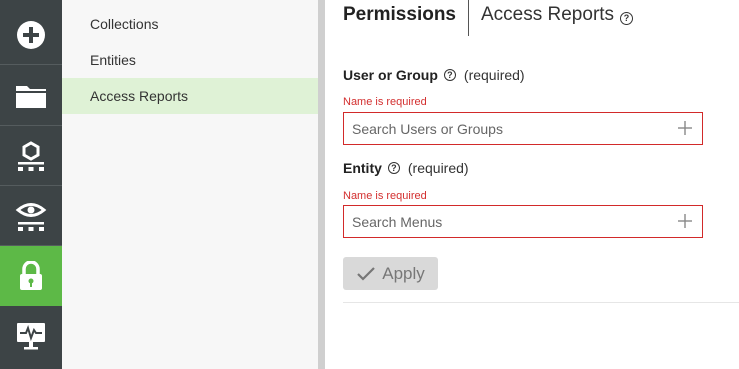 The width and height of the screenshot is (739, 369). I want to click on divider, so click(541, 302).